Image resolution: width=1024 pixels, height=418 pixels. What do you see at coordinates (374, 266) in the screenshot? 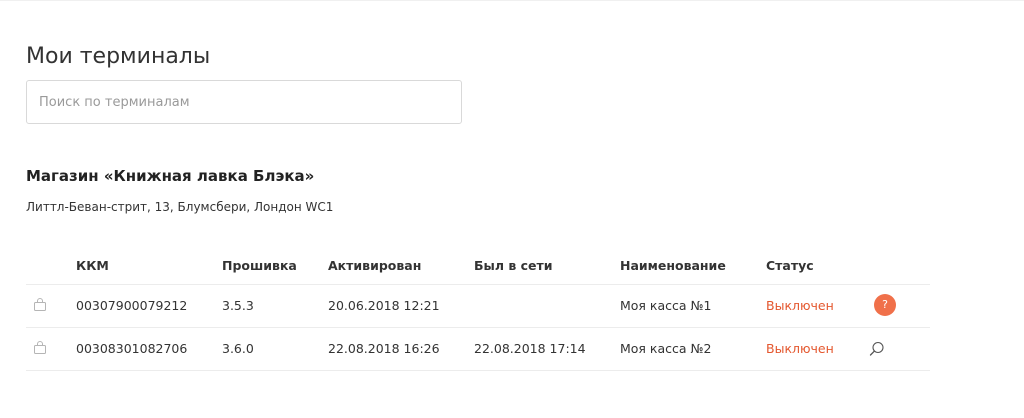
I see `header-activated: Активирован` at bounding box center [374, 266].